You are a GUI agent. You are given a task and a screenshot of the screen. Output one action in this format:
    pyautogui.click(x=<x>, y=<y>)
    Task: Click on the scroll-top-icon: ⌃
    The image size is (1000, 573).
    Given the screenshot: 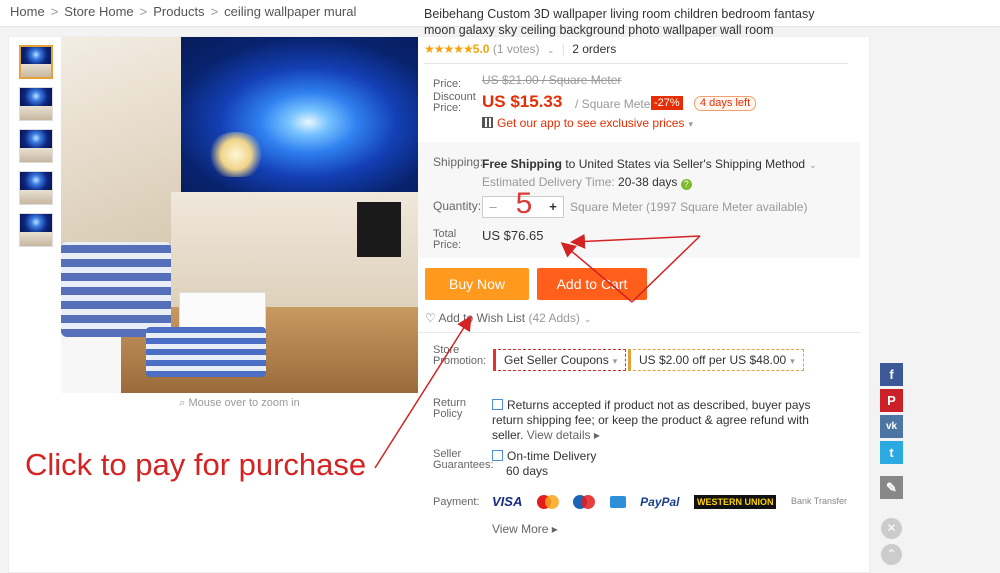 What is the action you would take?
    pyautogui.click(x=891, y=554)
    